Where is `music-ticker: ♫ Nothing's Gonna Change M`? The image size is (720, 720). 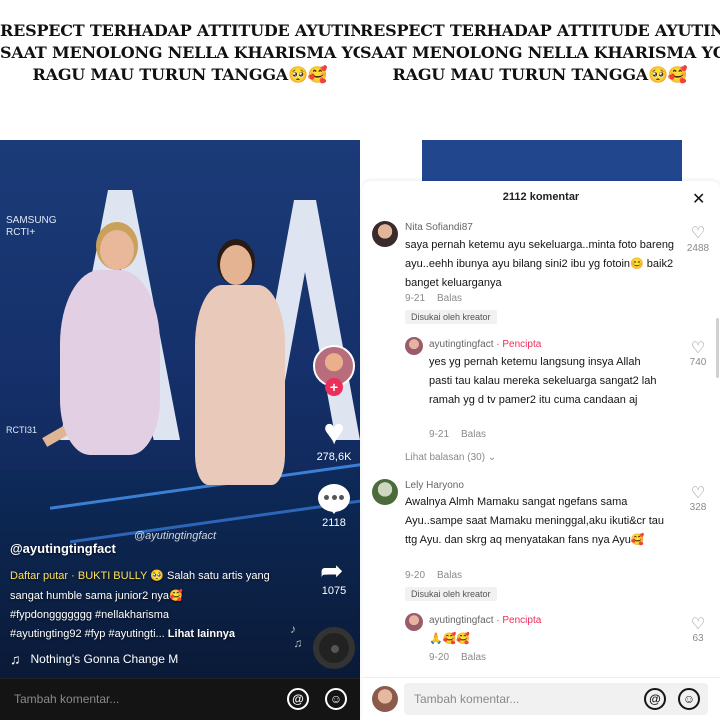 music-ticker: ♫ Nothing's Gonna Change M is located at coordinates (94, 659).